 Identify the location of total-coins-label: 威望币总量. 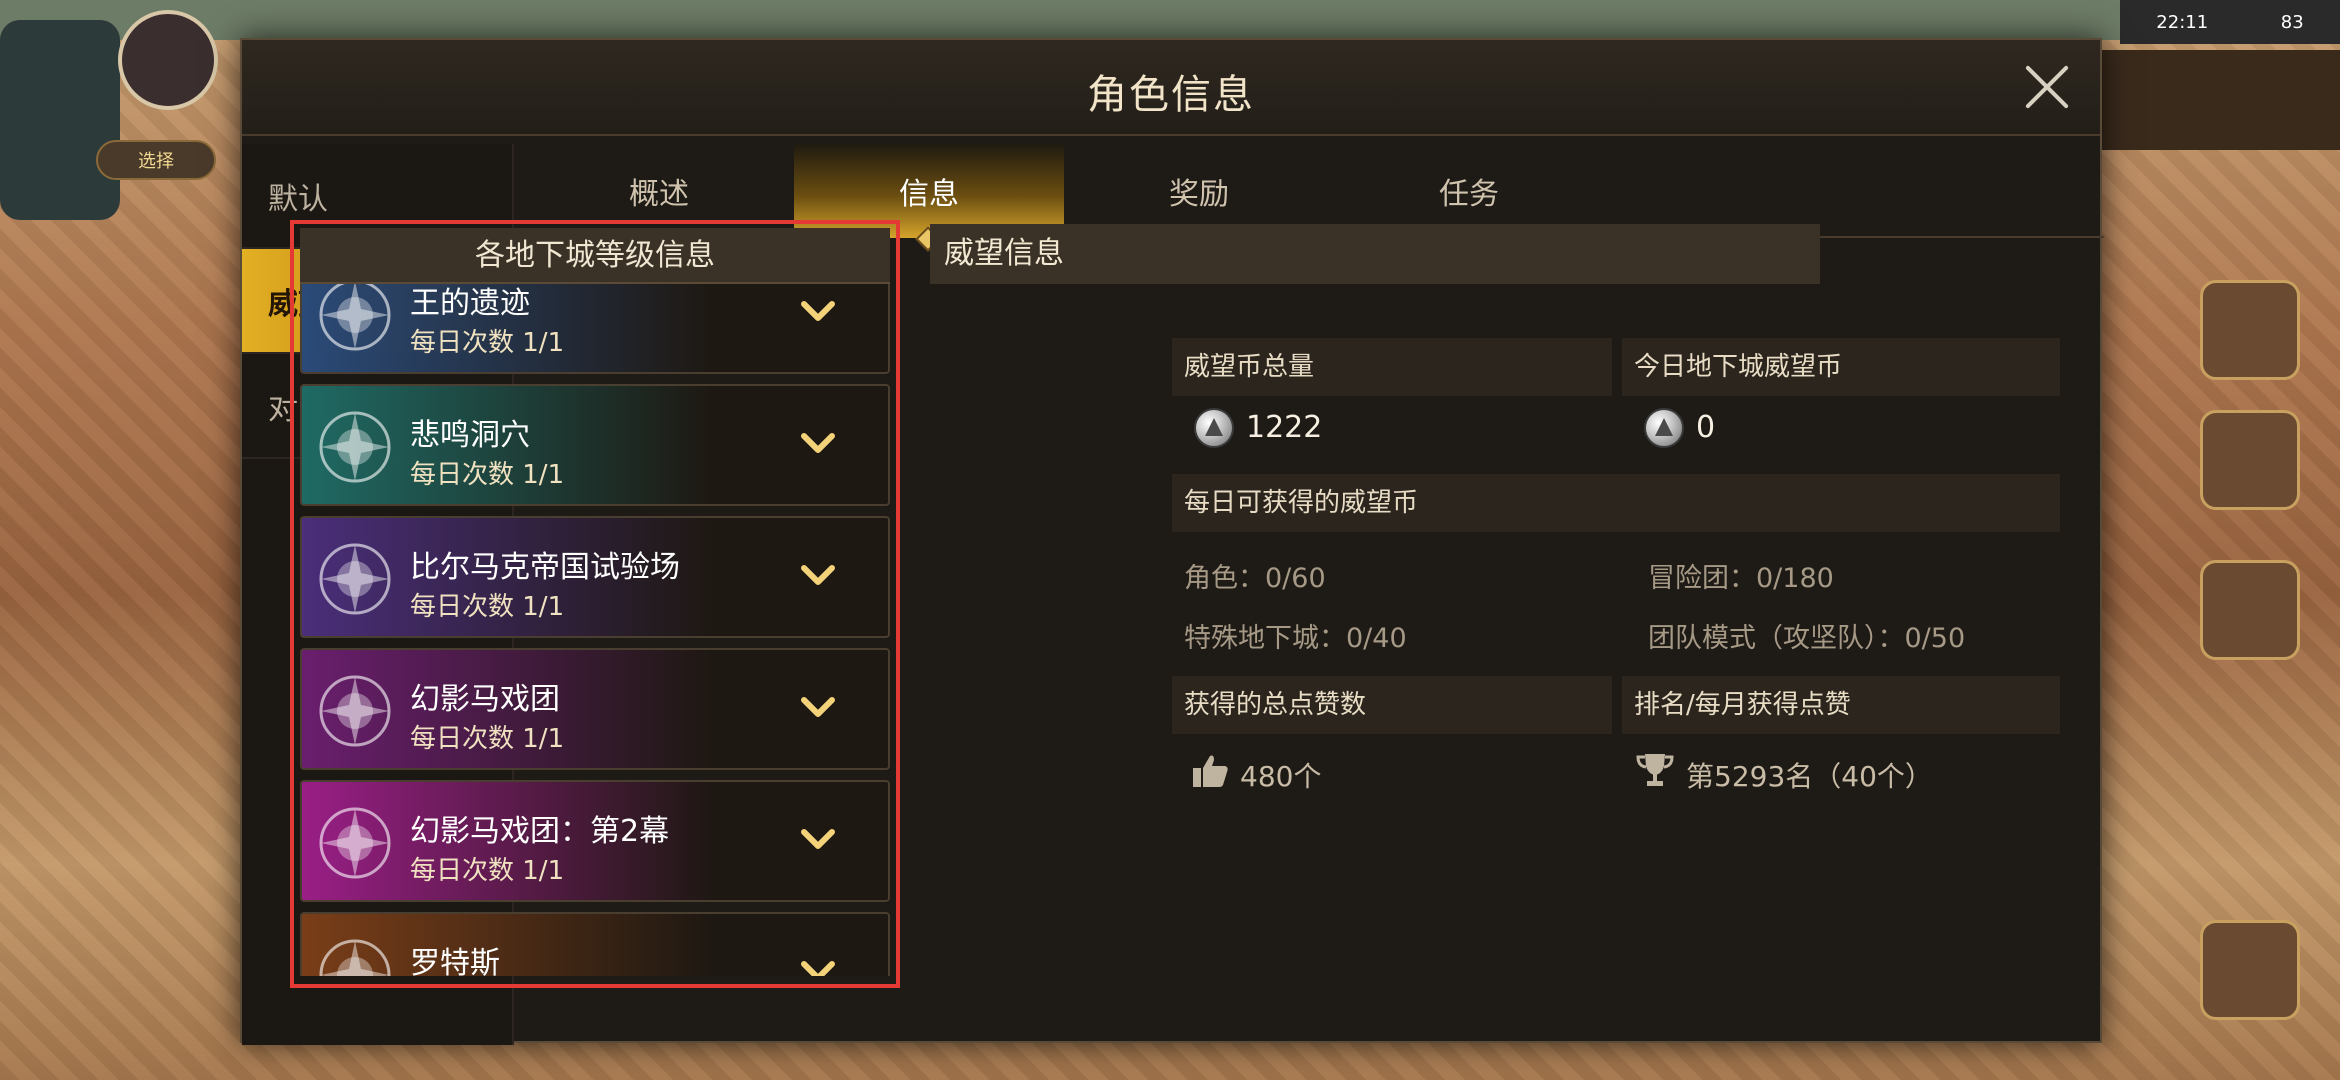
(1392, 367).